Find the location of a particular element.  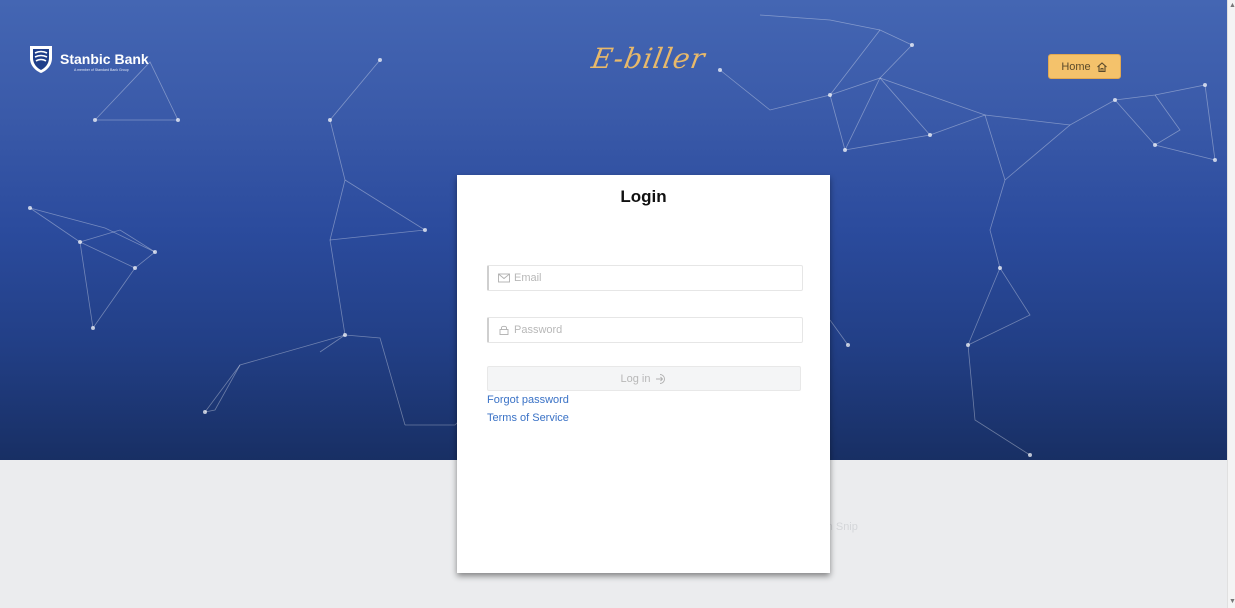

sign-in-icon is located at coordinates (661, 378).